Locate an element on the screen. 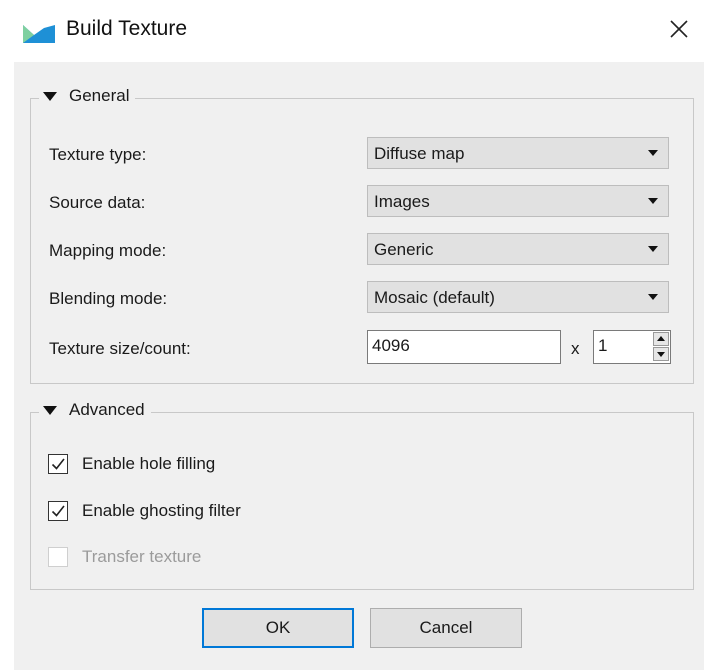 The image size is (704, 670). source-data-value: Images is located at coordinates (402, 201).